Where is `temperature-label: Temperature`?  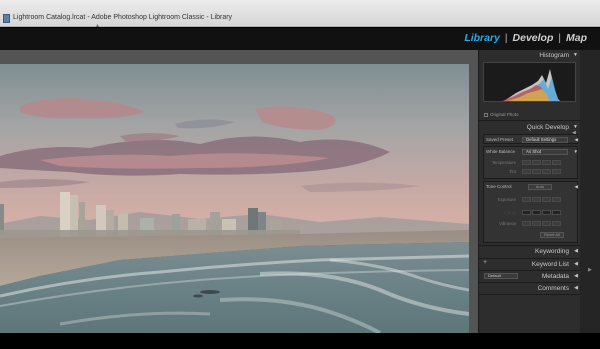 temperature-label: Temperature is located at coordinates (503, 162).